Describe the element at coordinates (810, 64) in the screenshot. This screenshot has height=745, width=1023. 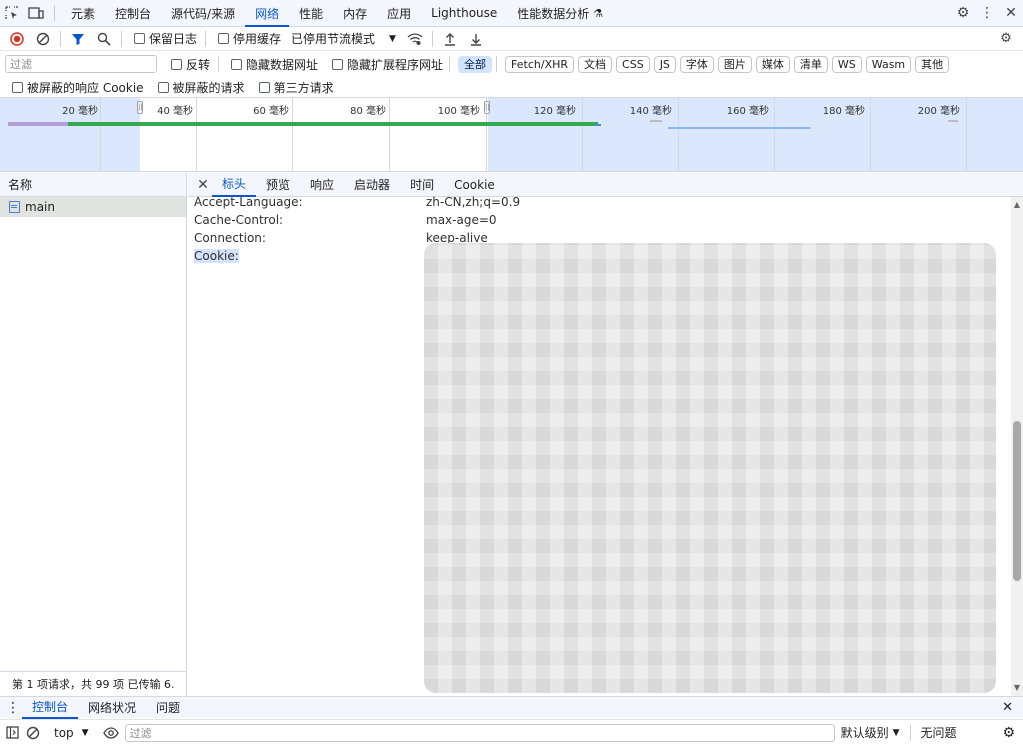
I see `chip-manifest: 清单` at that location.